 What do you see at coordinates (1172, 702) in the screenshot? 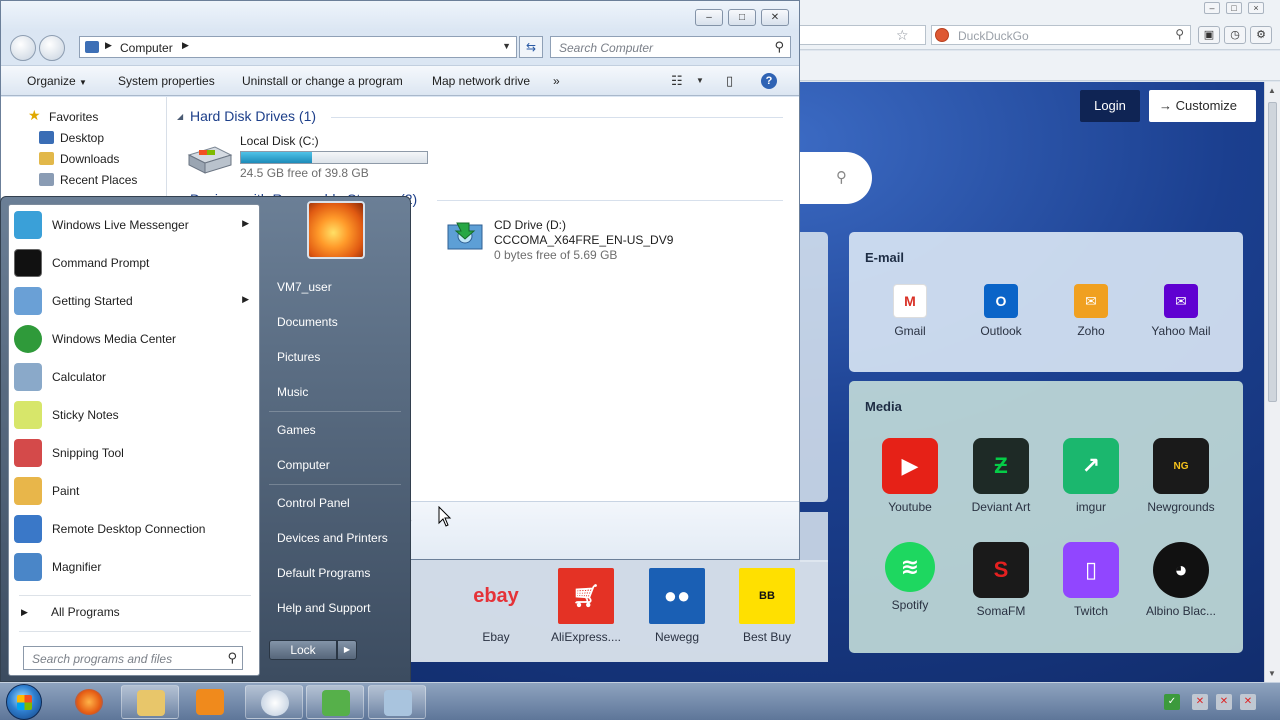
I see `action-center-icon: ✓` at bounding box center [1172, 702].